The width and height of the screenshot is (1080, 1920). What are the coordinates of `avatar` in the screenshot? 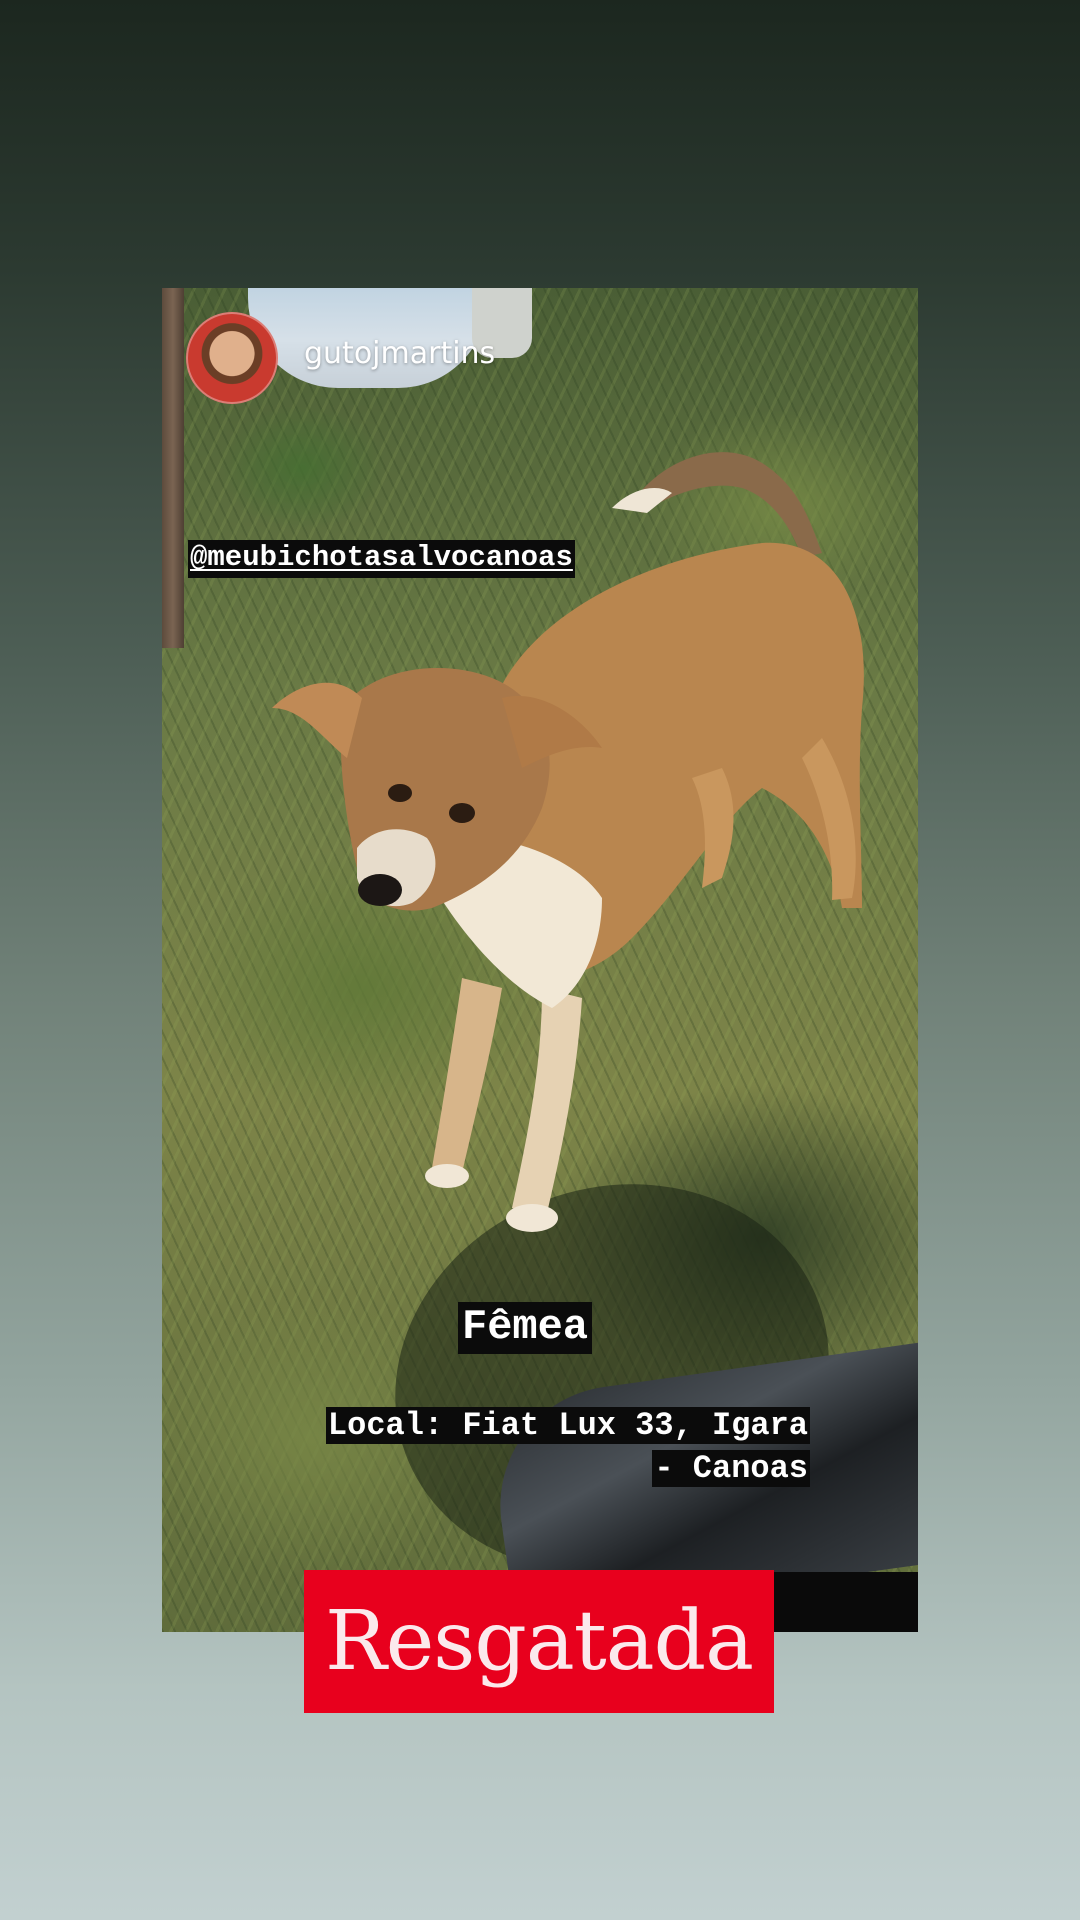 It's located at (232, 358).